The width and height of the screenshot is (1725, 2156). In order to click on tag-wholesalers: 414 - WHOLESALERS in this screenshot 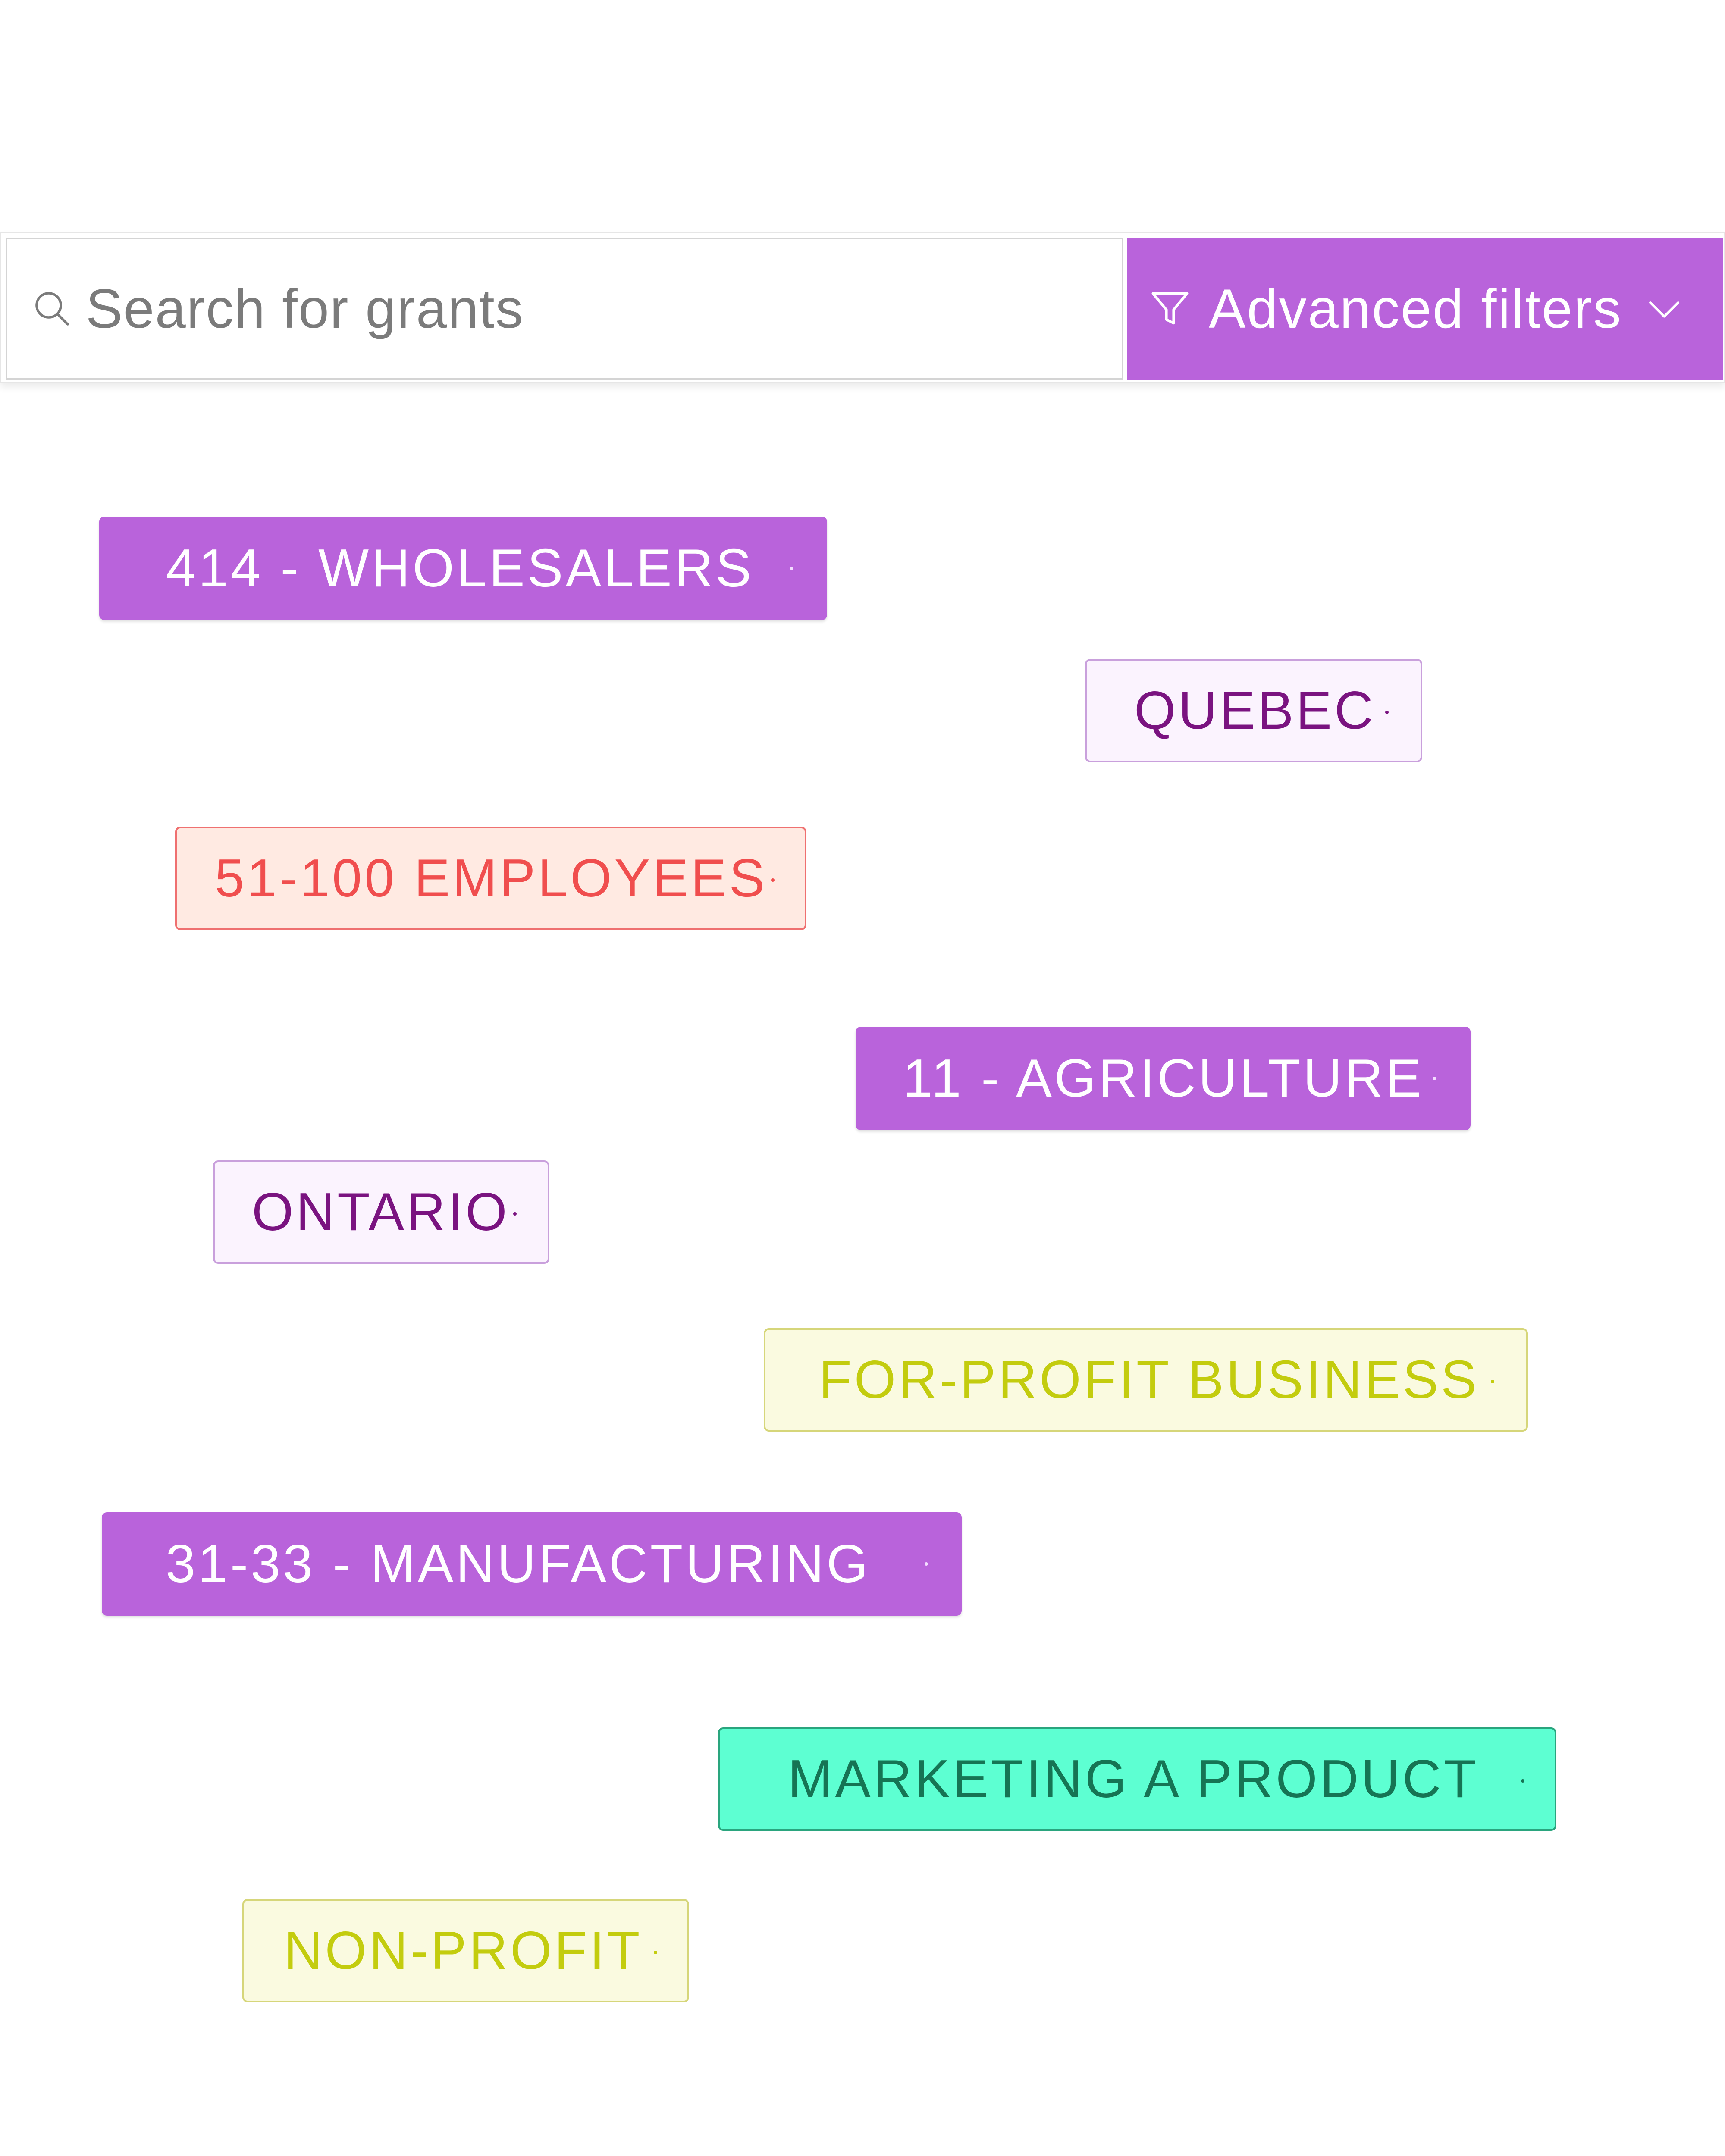, I will do `click(463, 568)`.